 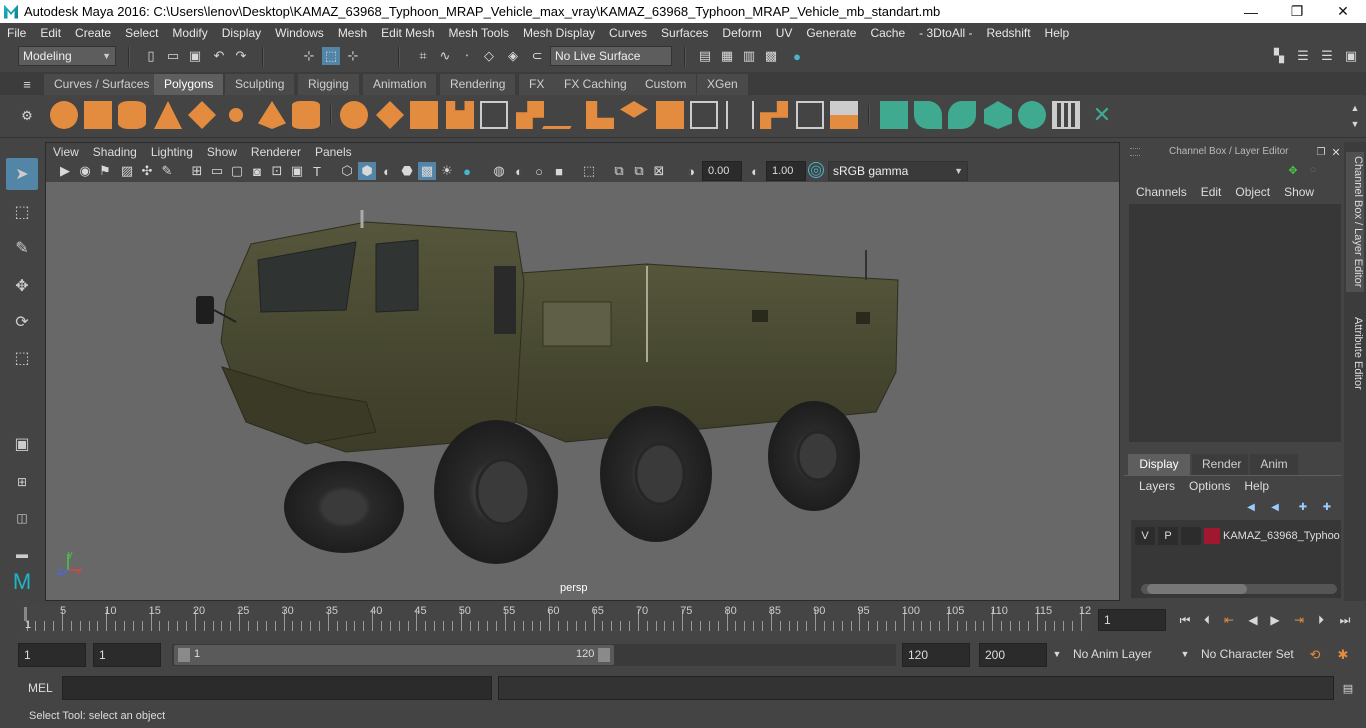 What do you see at coordinates (1145, 536) in the screenshot?
I see `layer-visibility-toggle: V` at bounding box center [1145, 536].